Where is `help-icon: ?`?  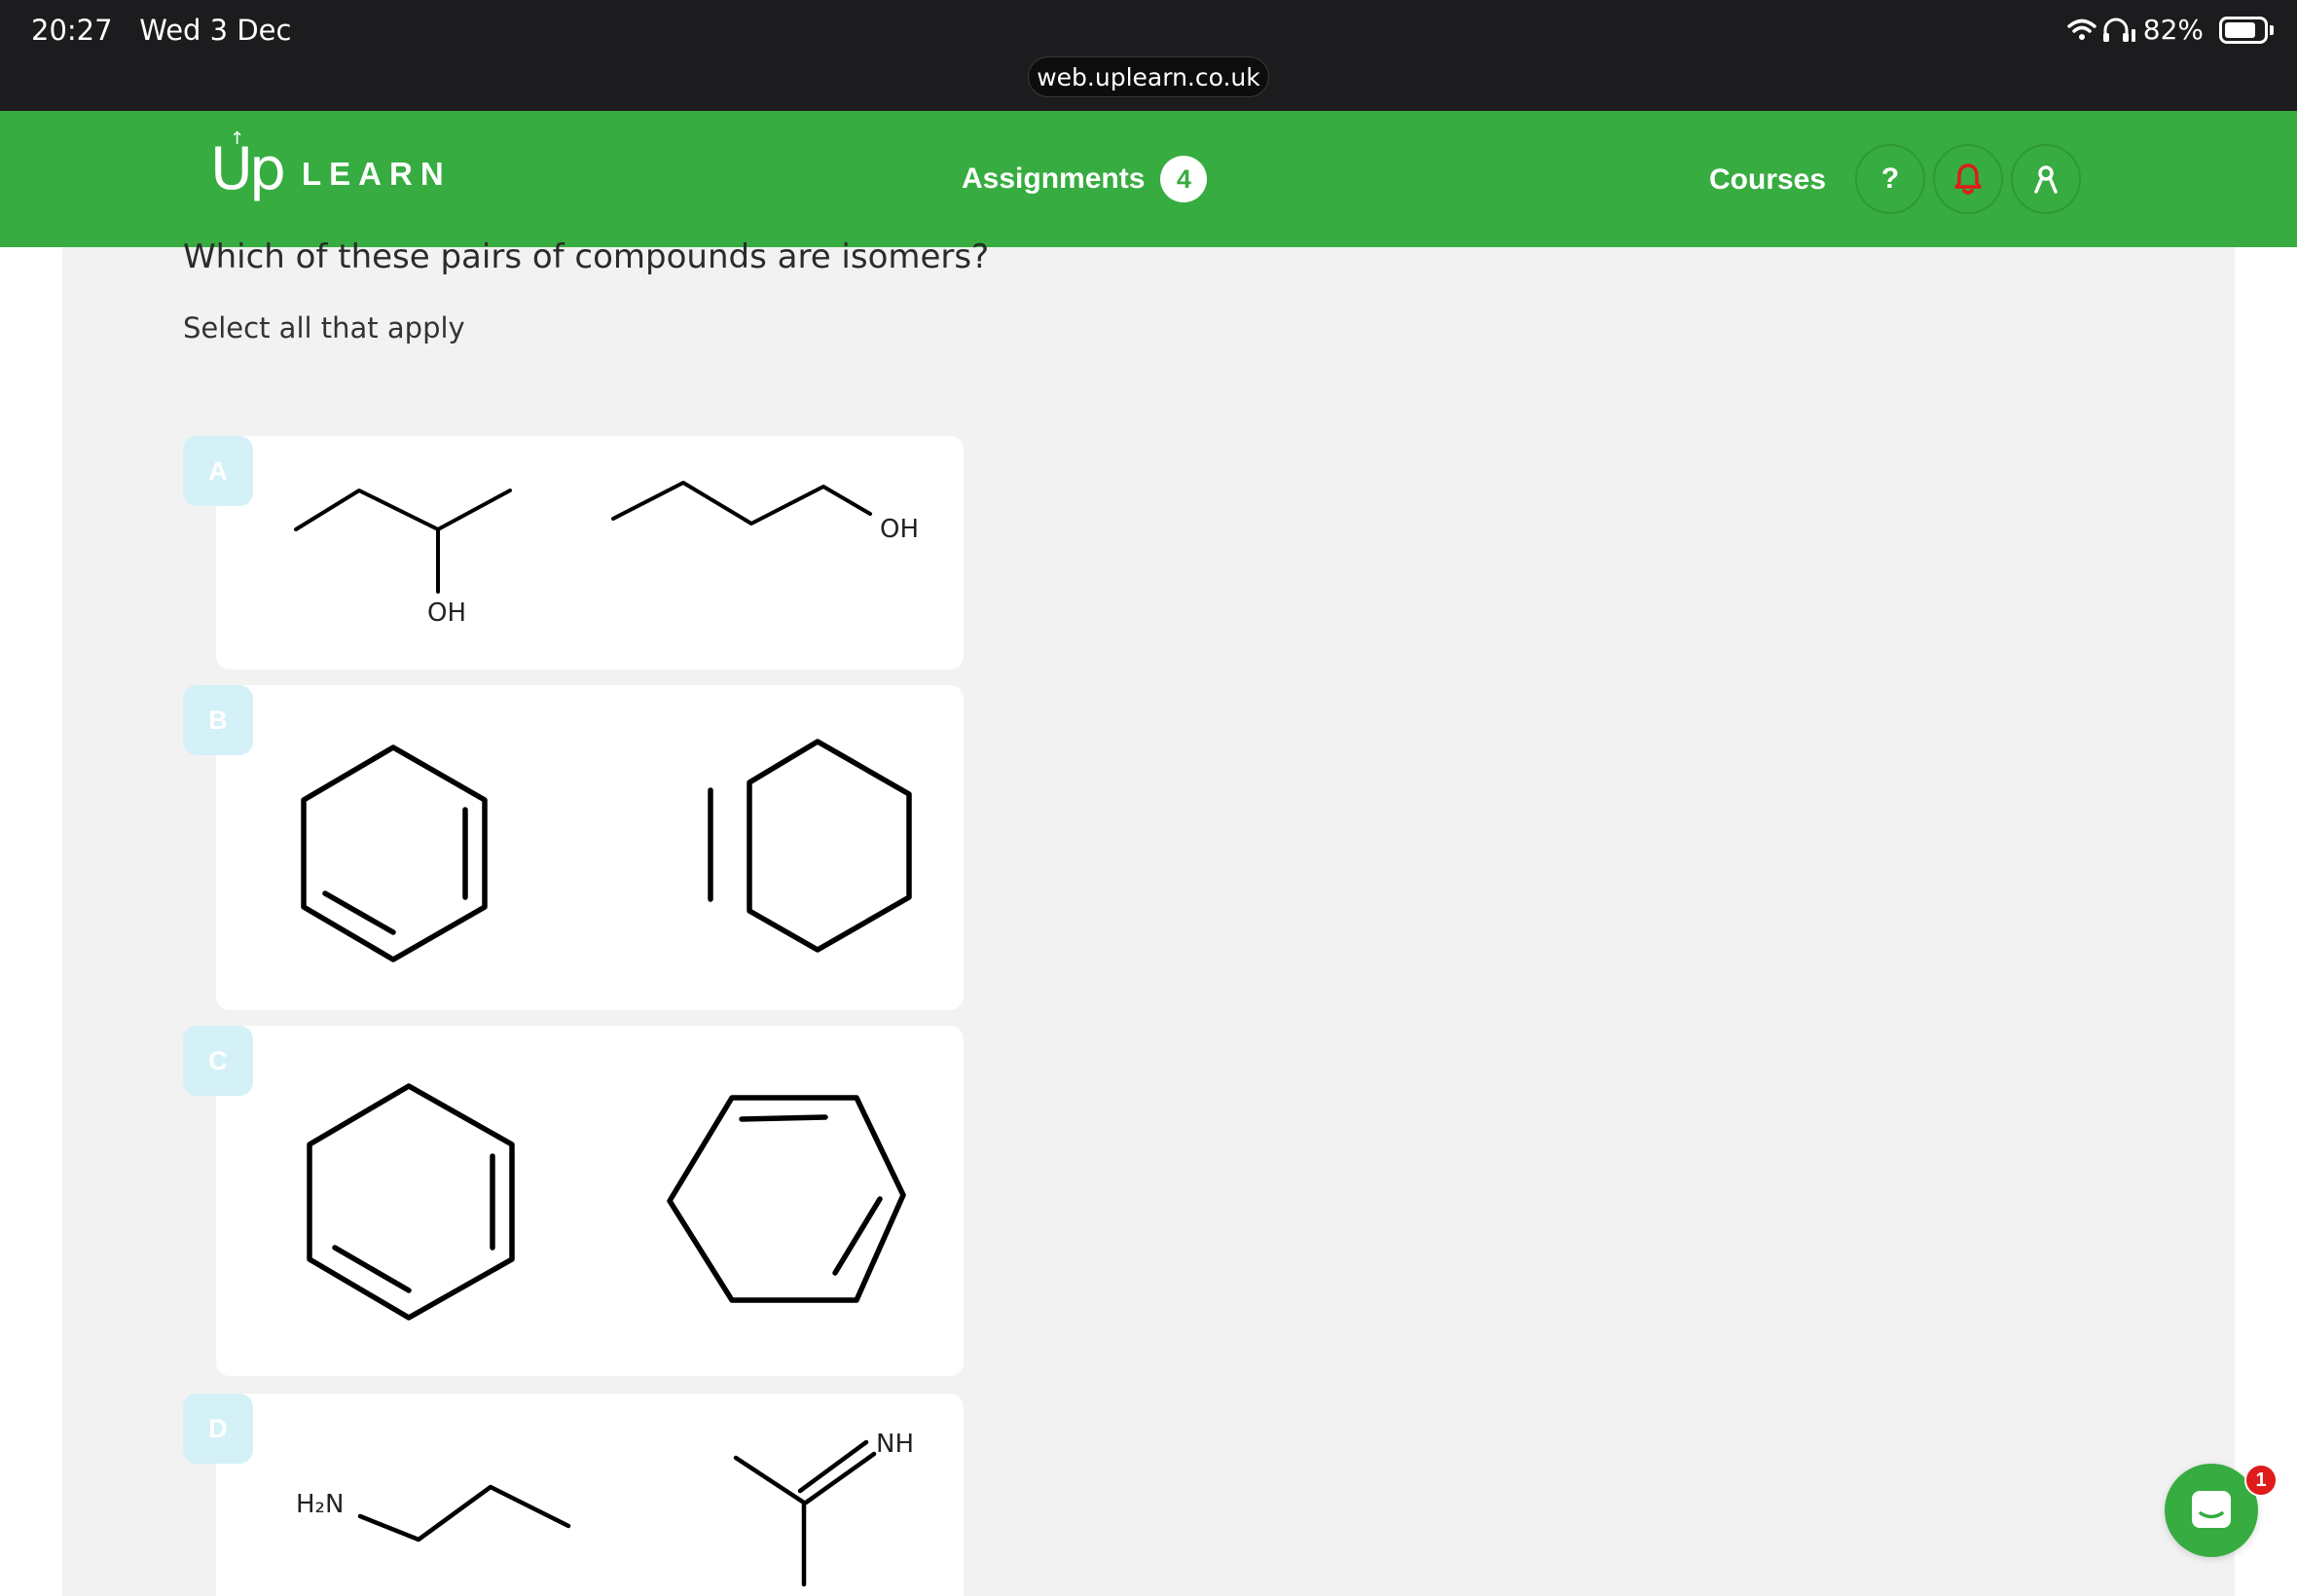
help-icon: ? is located at coordinates (1890, 179).